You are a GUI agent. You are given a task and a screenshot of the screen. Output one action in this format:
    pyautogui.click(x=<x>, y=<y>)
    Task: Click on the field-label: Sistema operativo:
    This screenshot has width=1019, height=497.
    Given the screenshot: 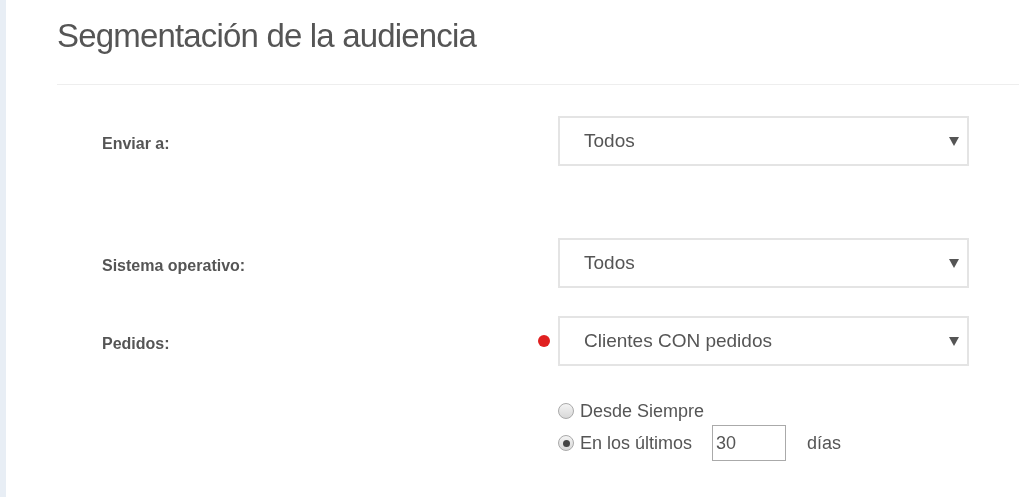 What is the action you would take?
    pyautogui.click(x=174, y=266)
    